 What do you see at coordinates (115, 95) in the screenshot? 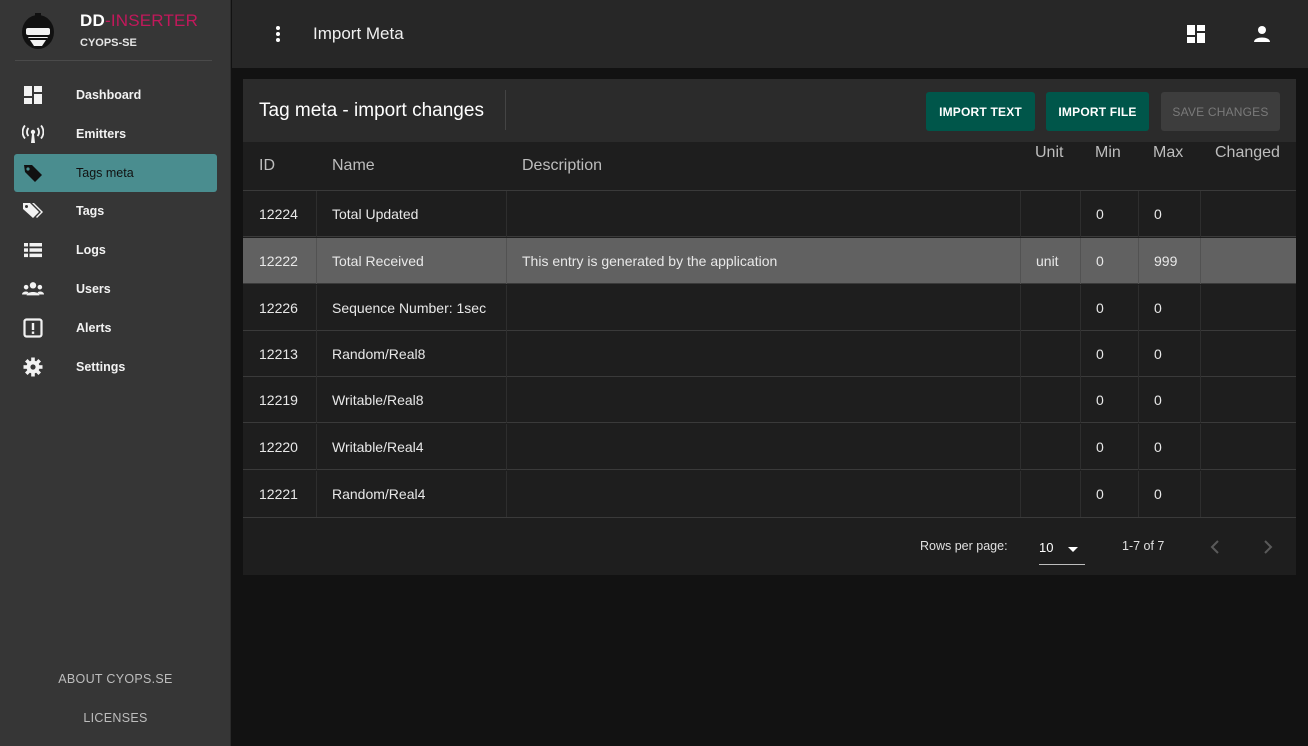
I see `sidebar-item-dashboard: Dashboard` at bounding box center [115, 95].